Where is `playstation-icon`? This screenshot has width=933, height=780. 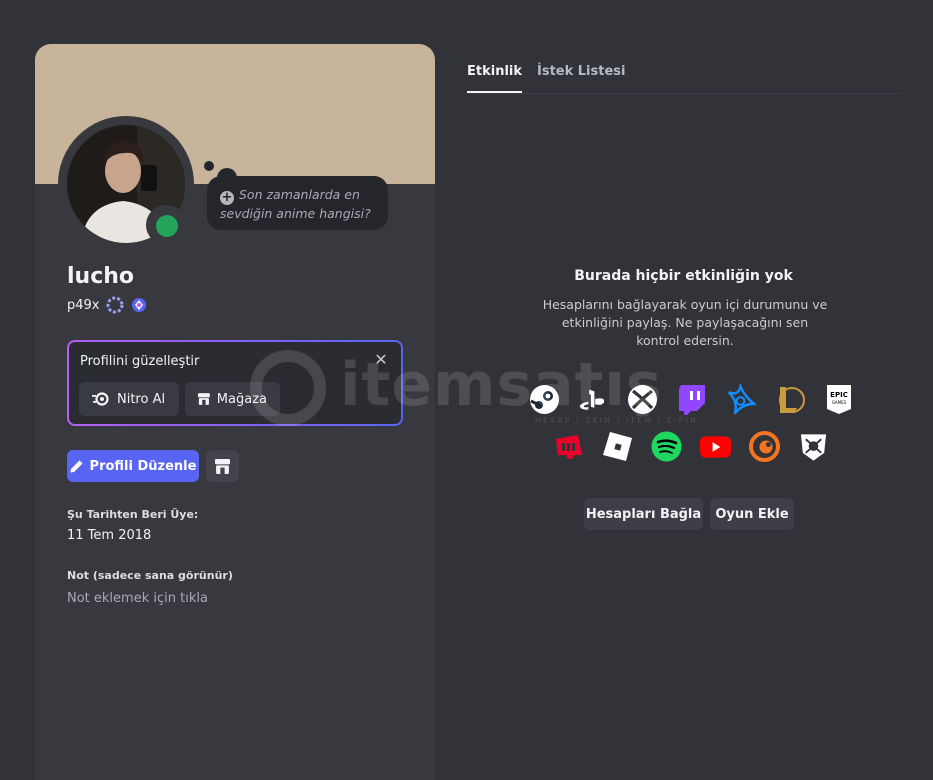
playstation-icon is located at coordinates (593, 399).